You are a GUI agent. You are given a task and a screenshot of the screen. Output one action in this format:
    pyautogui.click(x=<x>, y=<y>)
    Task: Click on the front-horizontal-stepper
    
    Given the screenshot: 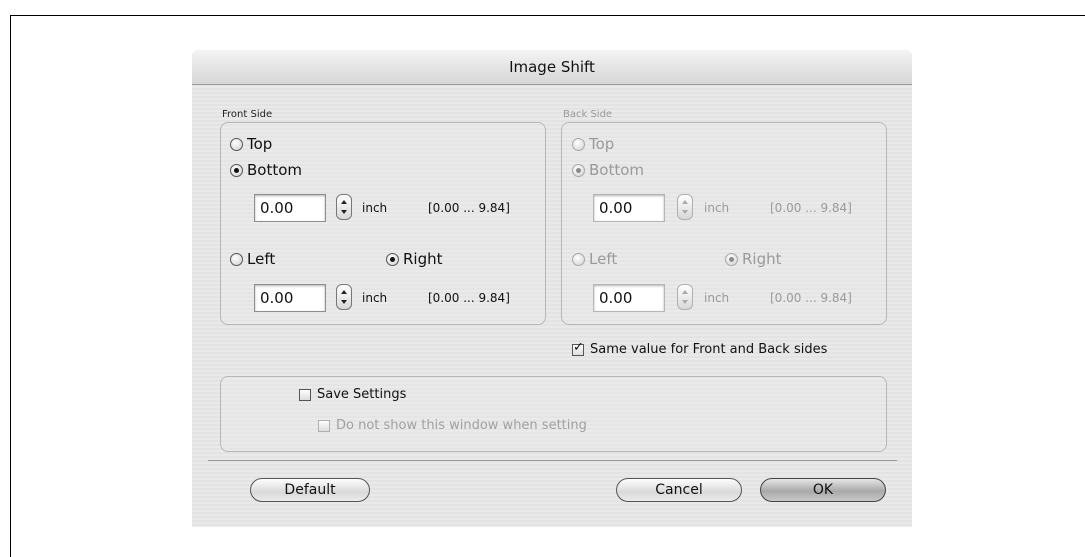 What is the action you would take?
    pyautogui.click(x=344, y=297)
    